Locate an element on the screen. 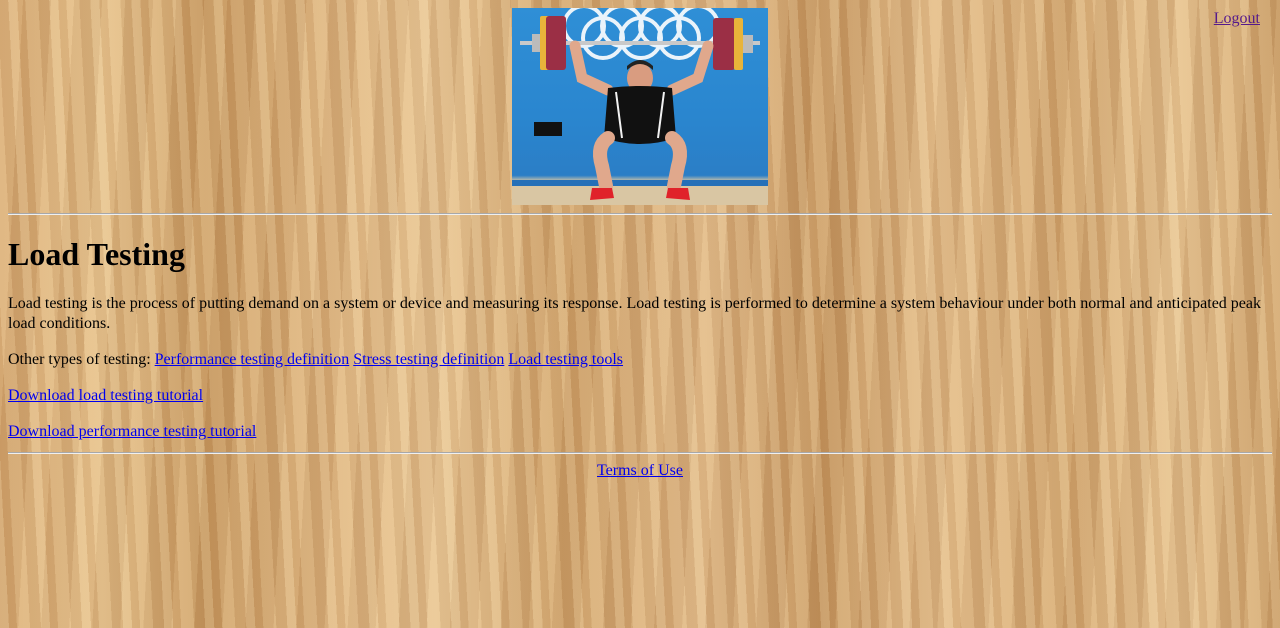 This screenshot has height=628, width=1280. download-load-paragraph: Download load testing tutorial is located at coordinates (640, 396).